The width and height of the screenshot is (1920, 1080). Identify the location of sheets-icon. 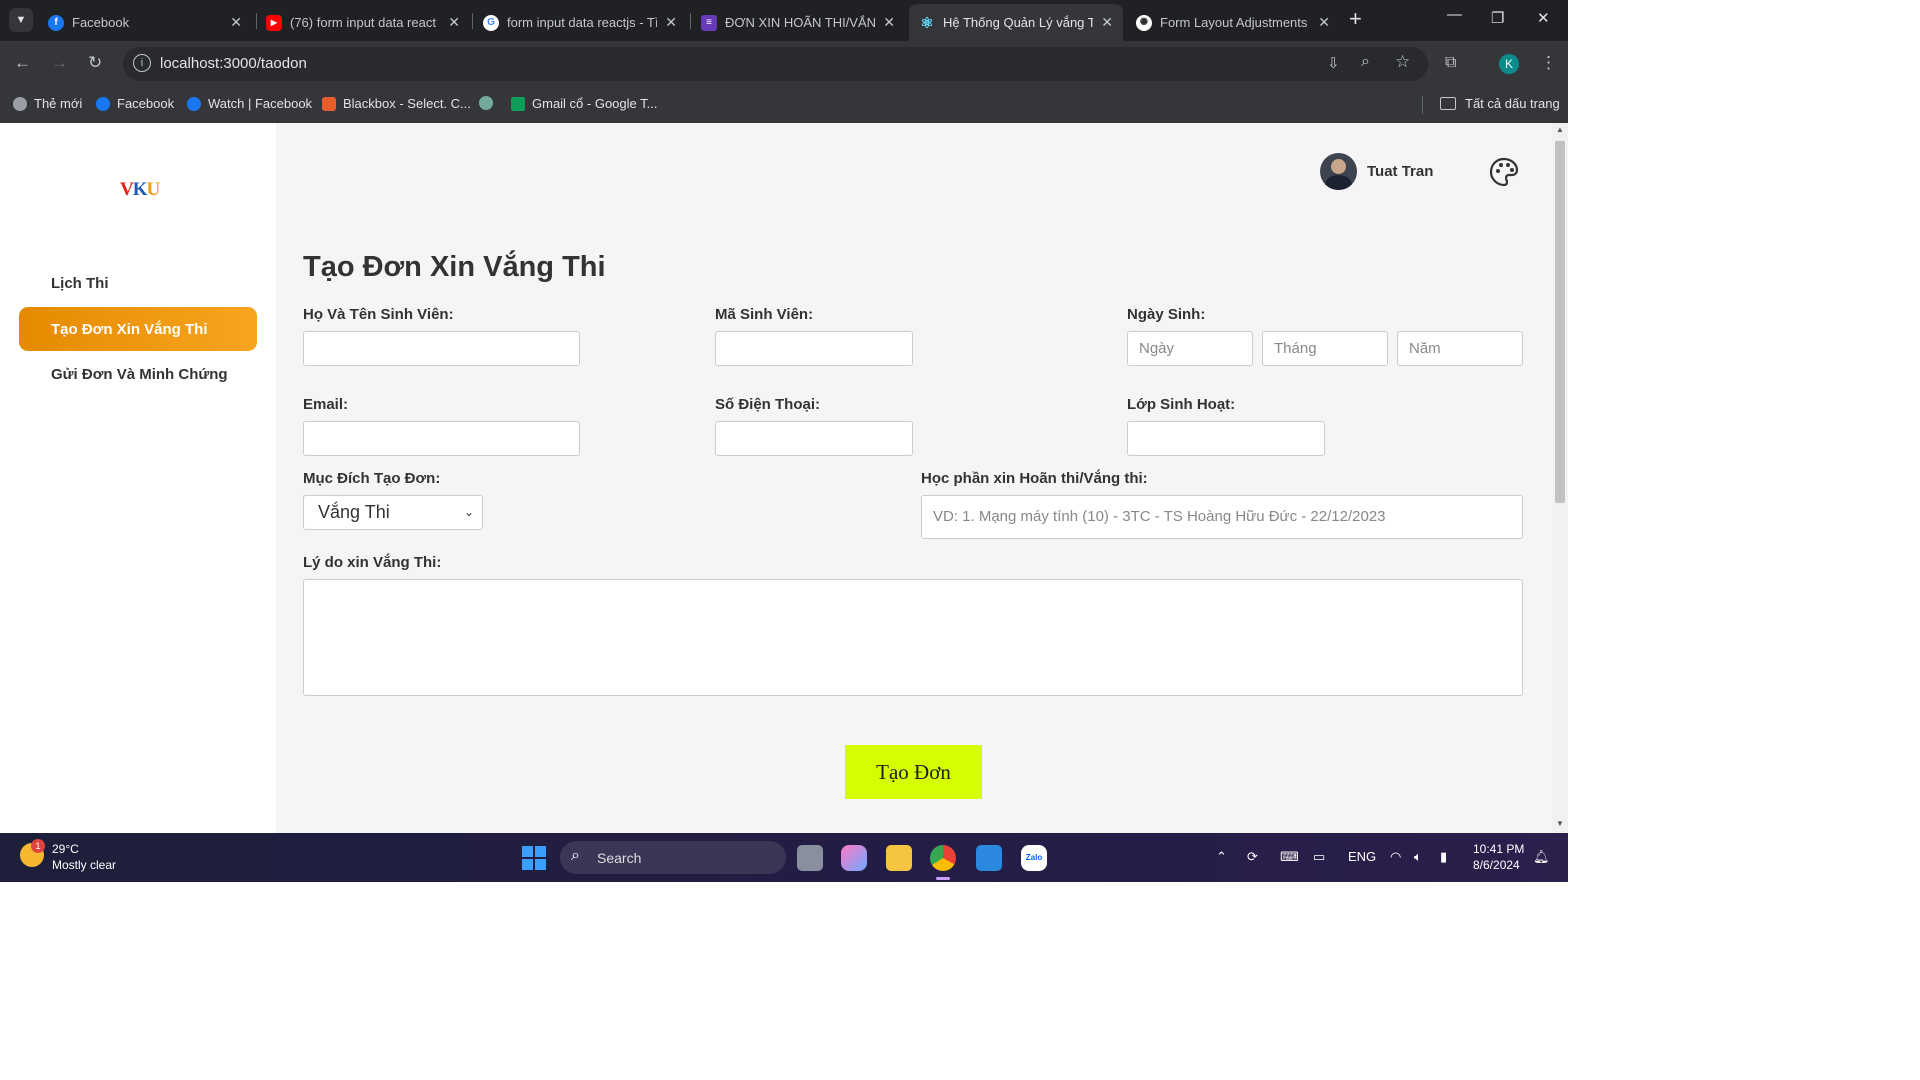
(518, 103).